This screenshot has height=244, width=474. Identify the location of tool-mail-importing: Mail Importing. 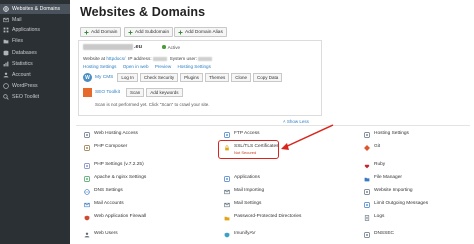
(244, 191).